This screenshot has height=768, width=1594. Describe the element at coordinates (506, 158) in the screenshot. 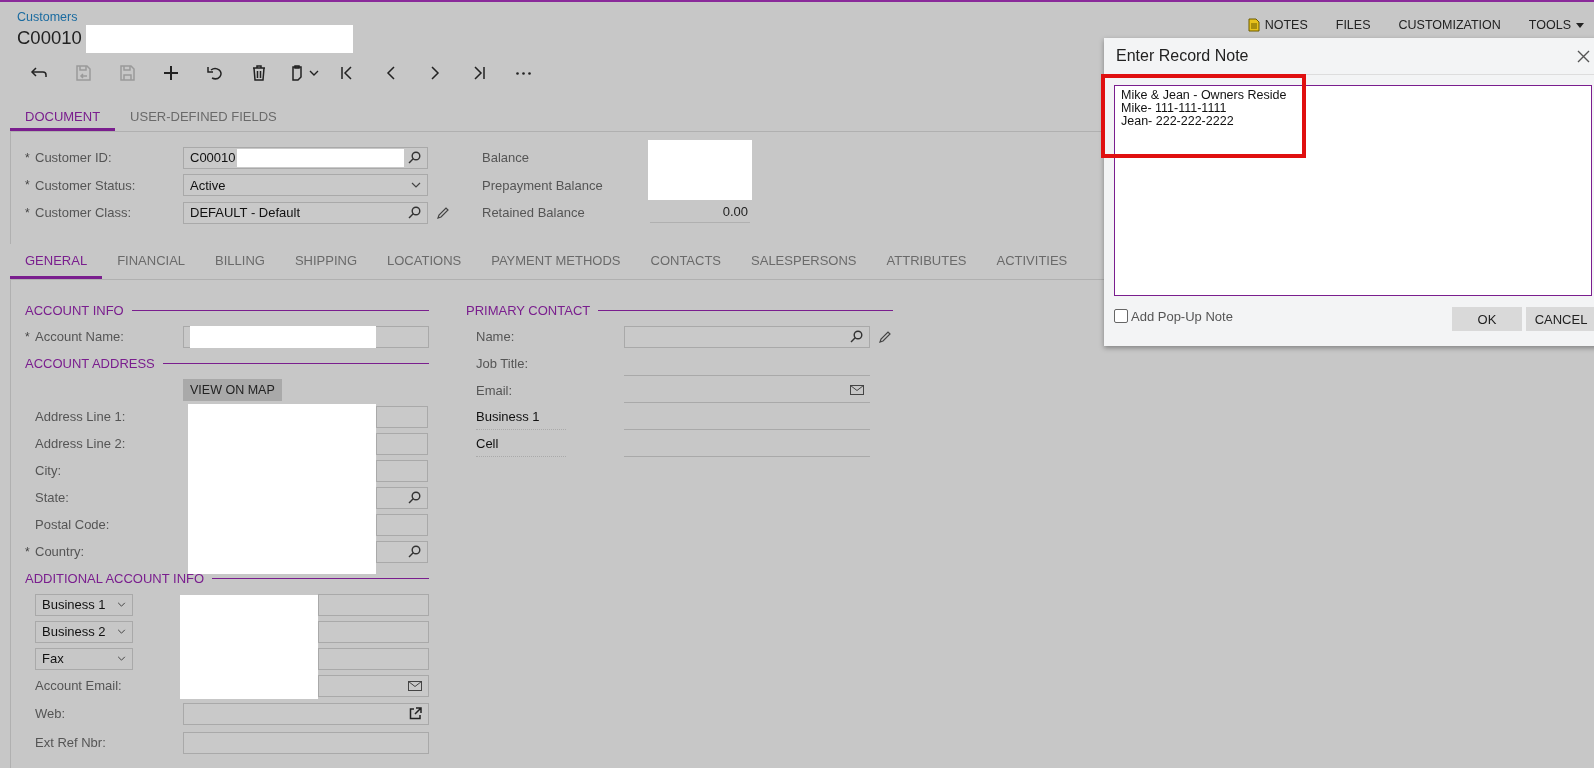

I see `field-label: Balance` at that location.